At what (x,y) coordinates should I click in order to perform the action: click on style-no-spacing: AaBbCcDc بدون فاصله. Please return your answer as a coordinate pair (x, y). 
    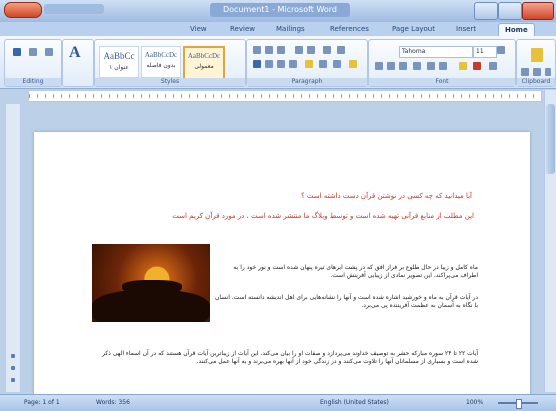
    Looking at the image, I should click on (161, 62).